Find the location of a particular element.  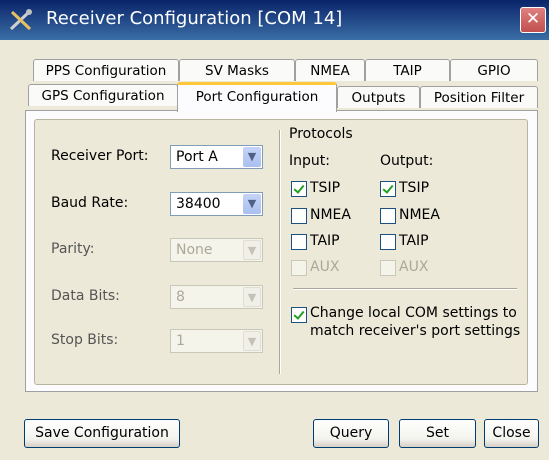

output-heading: Output: is located at coordinates (407, 161).